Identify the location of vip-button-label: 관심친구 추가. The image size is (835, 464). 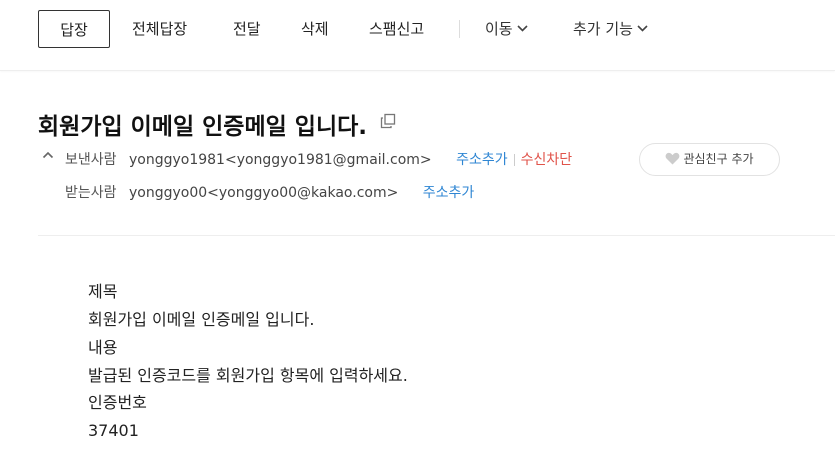
(718, 159).